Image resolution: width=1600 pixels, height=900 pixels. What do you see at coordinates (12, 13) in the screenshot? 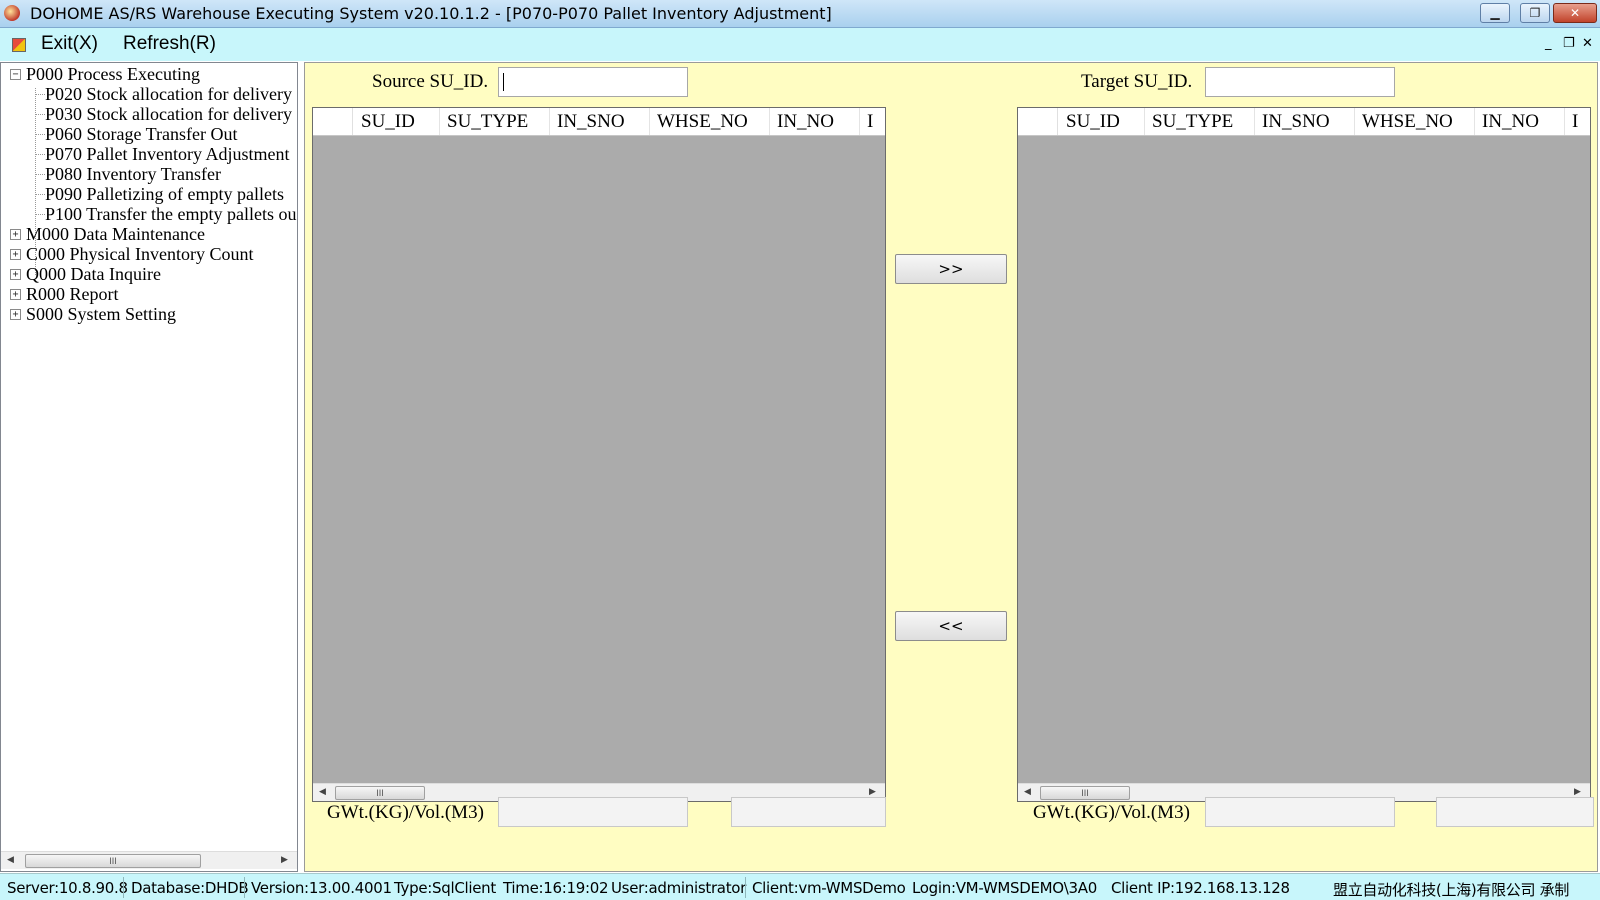
I see `app-icon` at bounding box center [12, 13].